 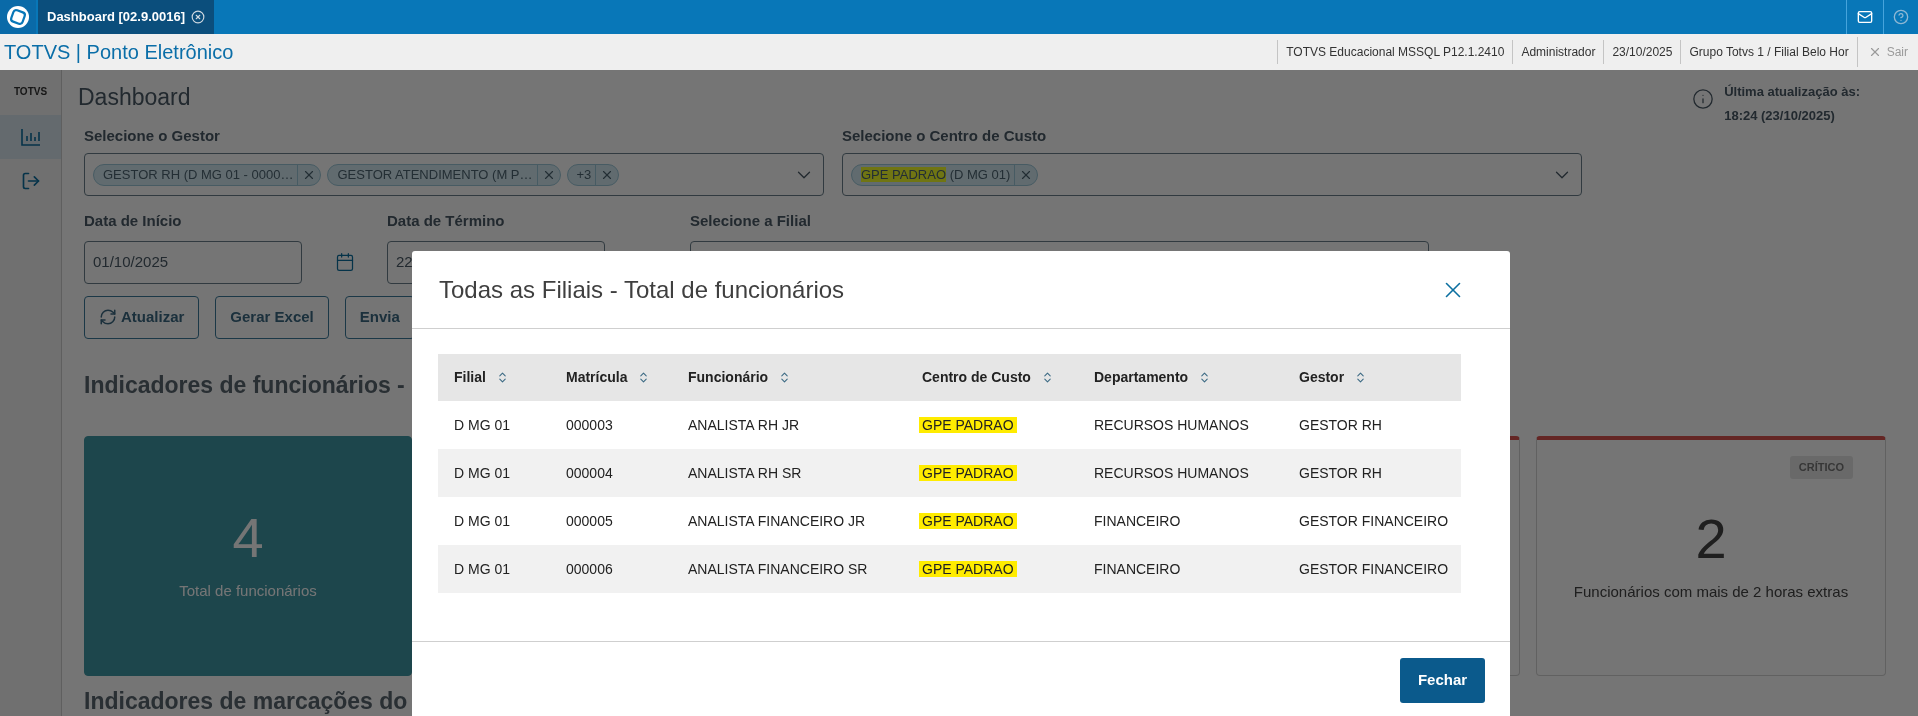 I want to click on section-title: Indicadores de marcações do, so click(x=246, y=701).